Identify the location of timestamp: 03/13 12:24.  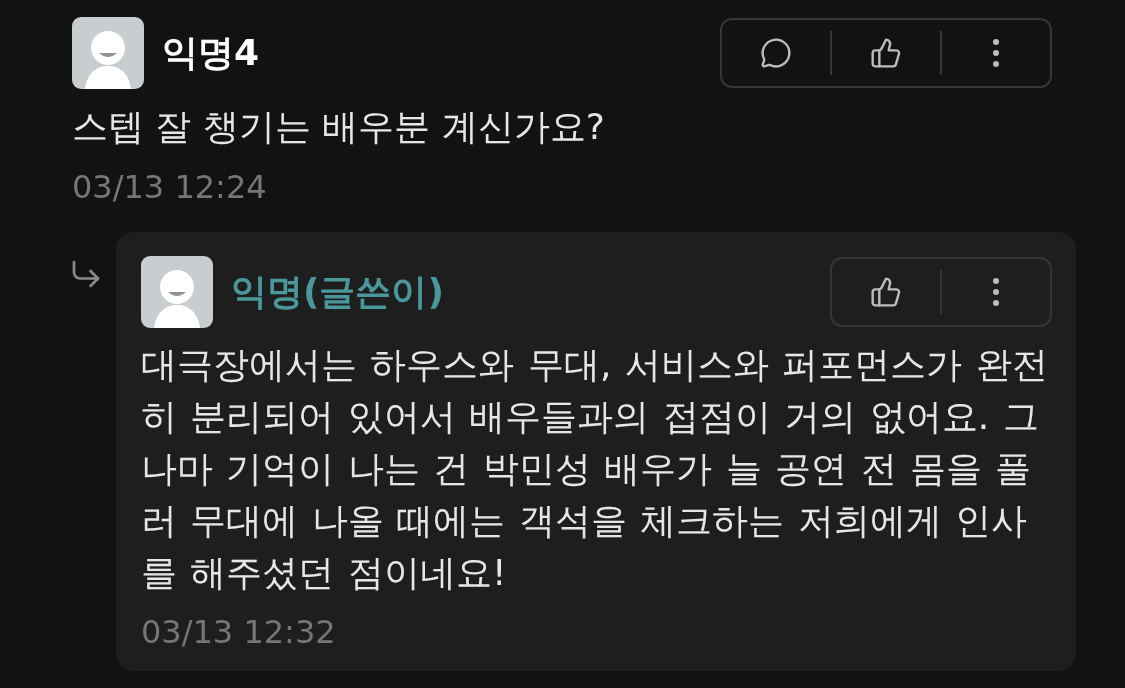
(170, 187).